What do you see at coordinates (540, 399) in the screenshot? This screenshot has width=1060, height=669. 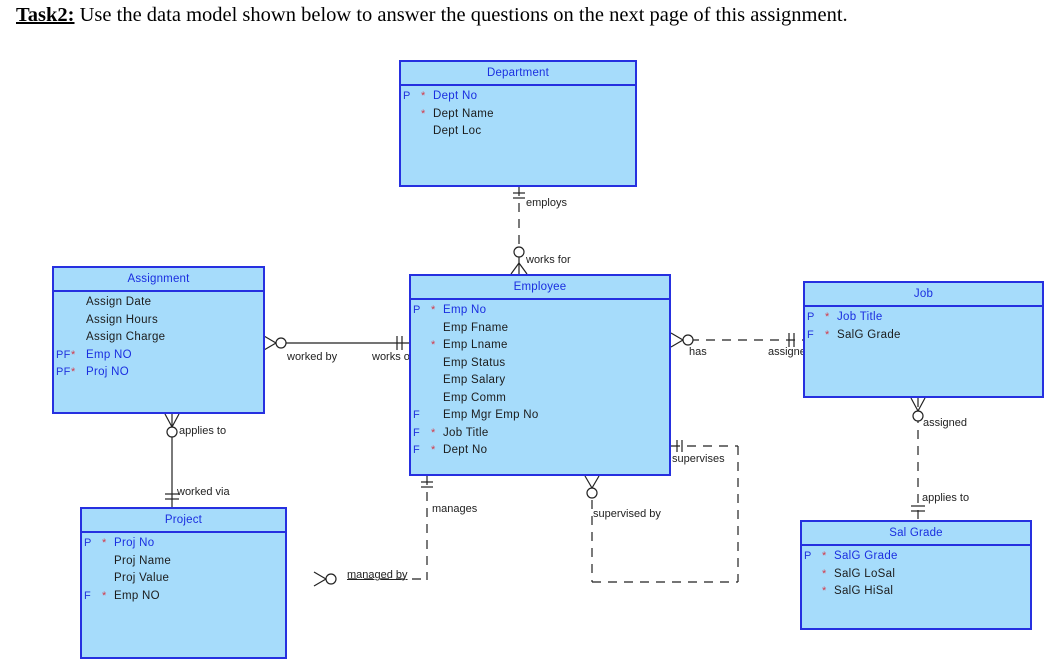 I see `attribute-row: Emp Comm` at bounding box center [540, 399].